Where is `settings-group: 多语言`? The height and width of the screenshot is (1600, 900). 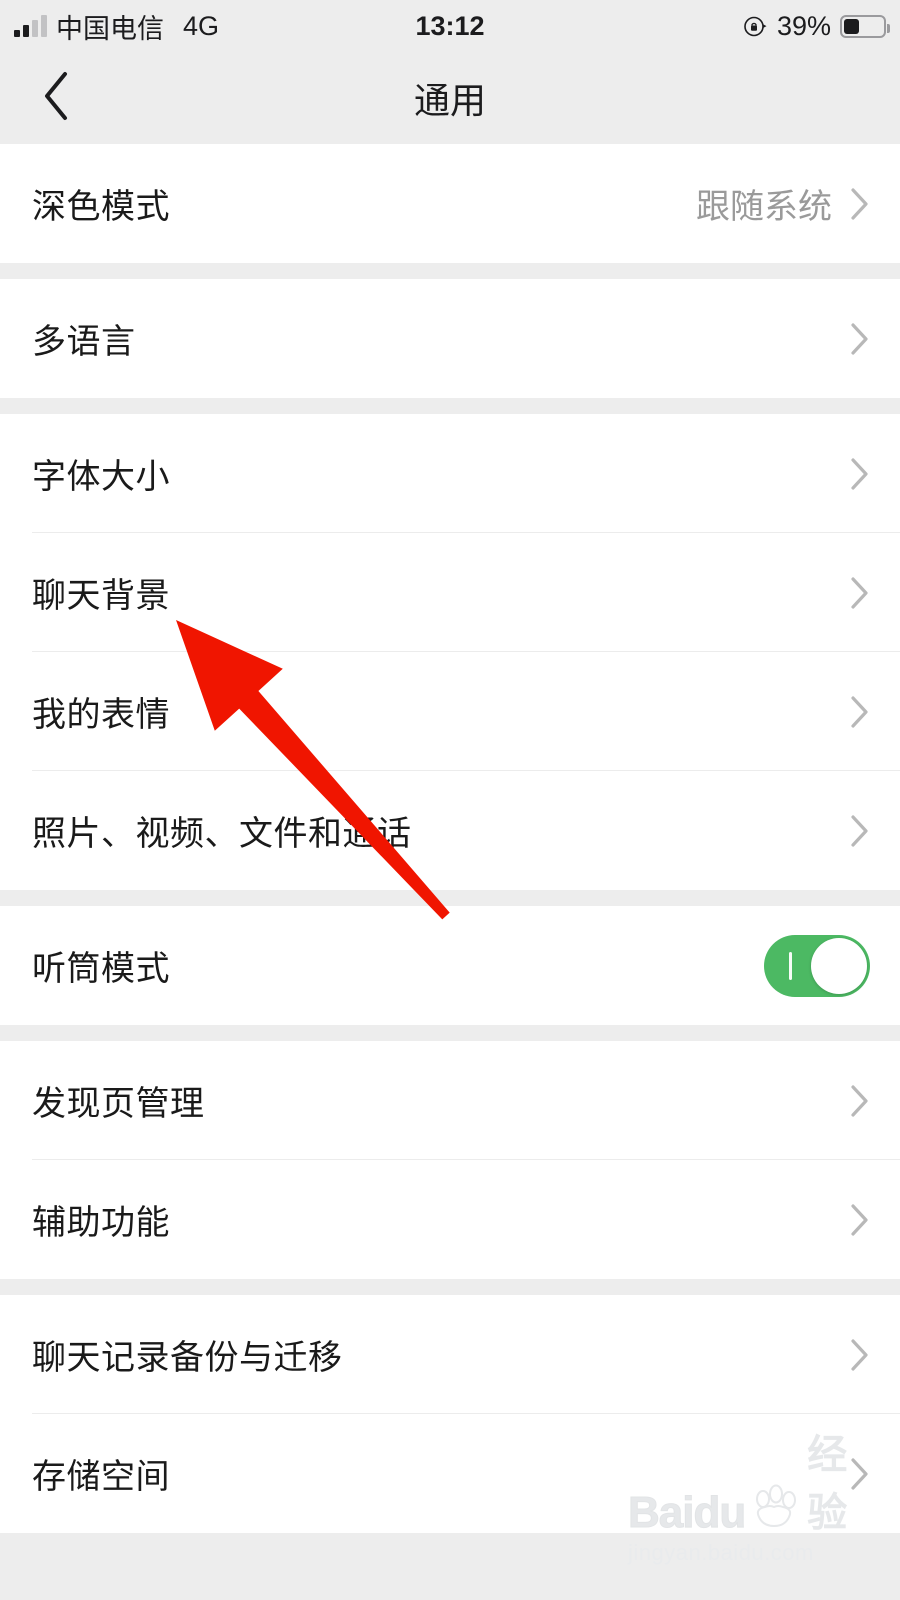 settings-group: 多语言 is located at coordinates (450, 338).